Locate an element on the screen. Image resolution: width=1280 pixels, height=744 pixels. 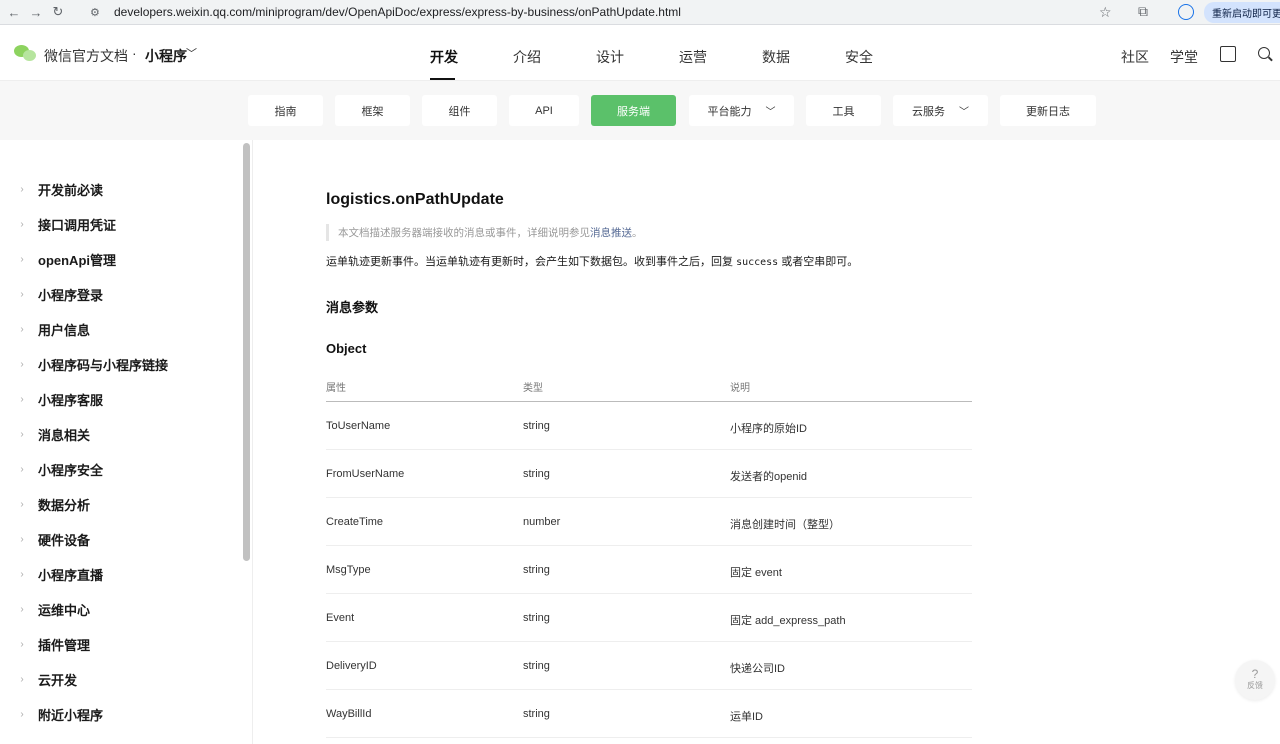
sidebar-item: › 云开发 is located at coordinates (120, 679).